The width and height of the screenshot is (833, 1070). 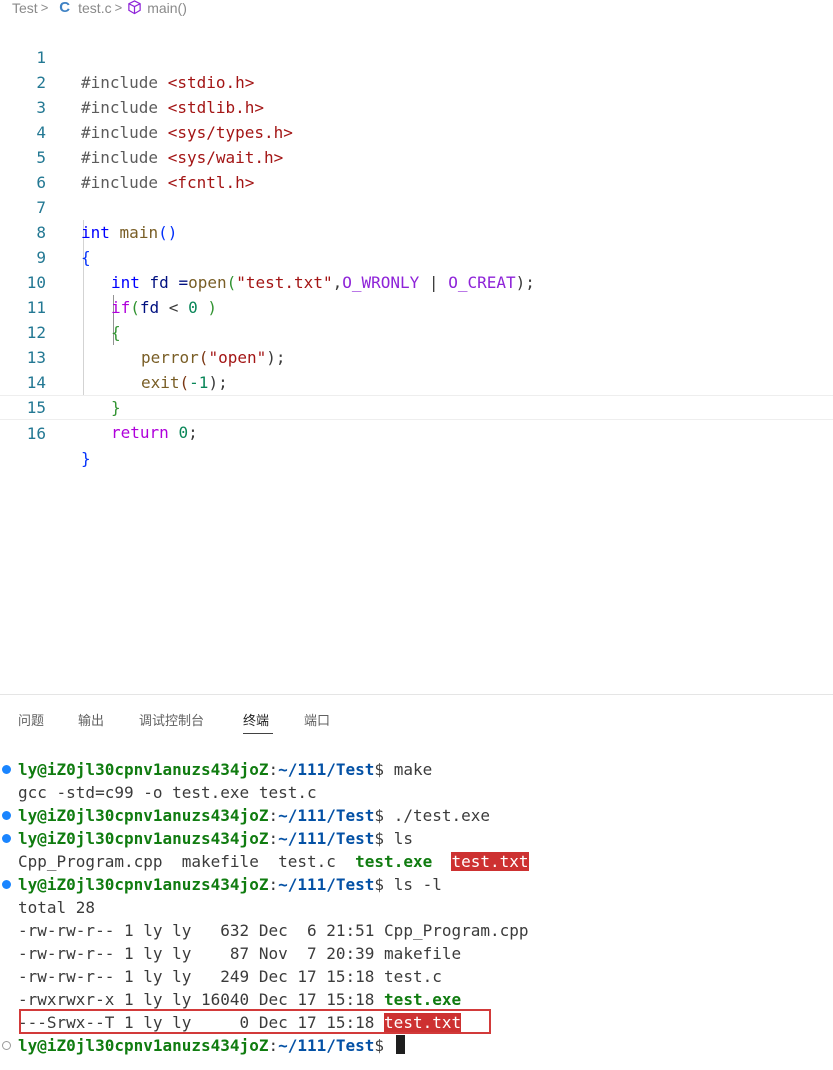 What do you see at coordinates (416, 106) in the screenshot?
I see `code-line: 3 #include <sys/types.h>` at bounding box center [416, 106].